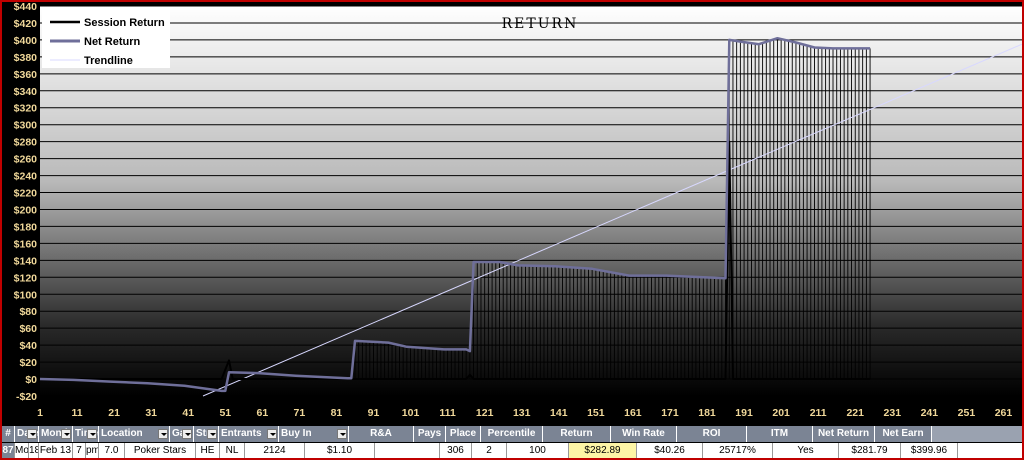 The width and height of the screenshot is (1024, 460). I want to click on x-tick-label: 1, so click(40, 413).